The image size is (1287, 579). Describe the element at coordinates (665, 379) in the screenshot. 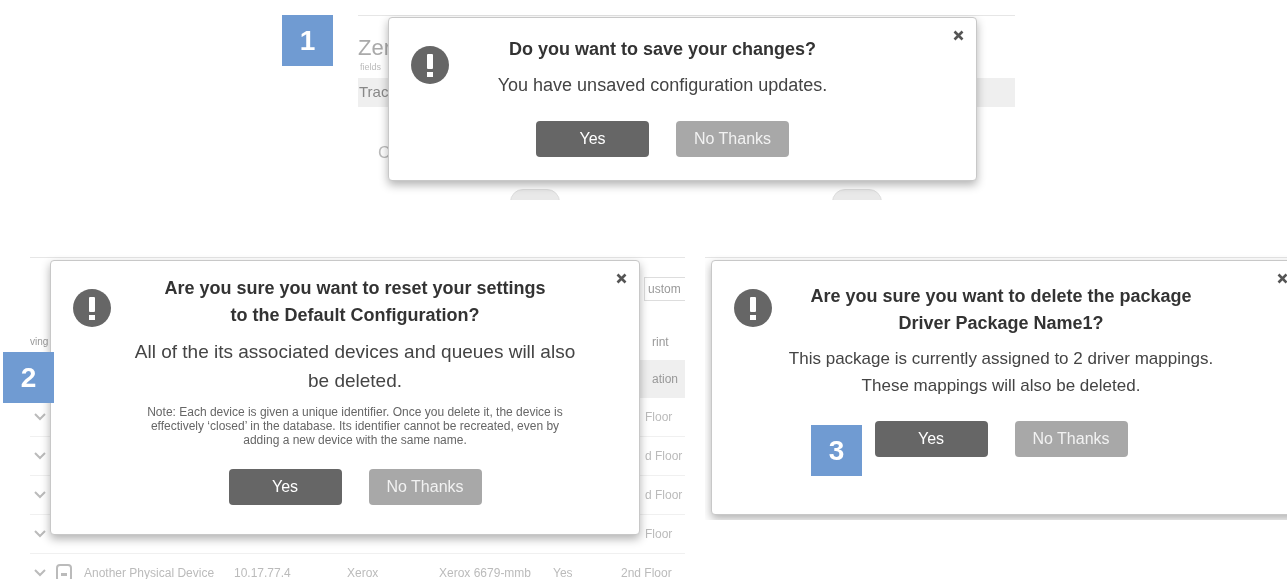

I see `column-header: ation` at that location.